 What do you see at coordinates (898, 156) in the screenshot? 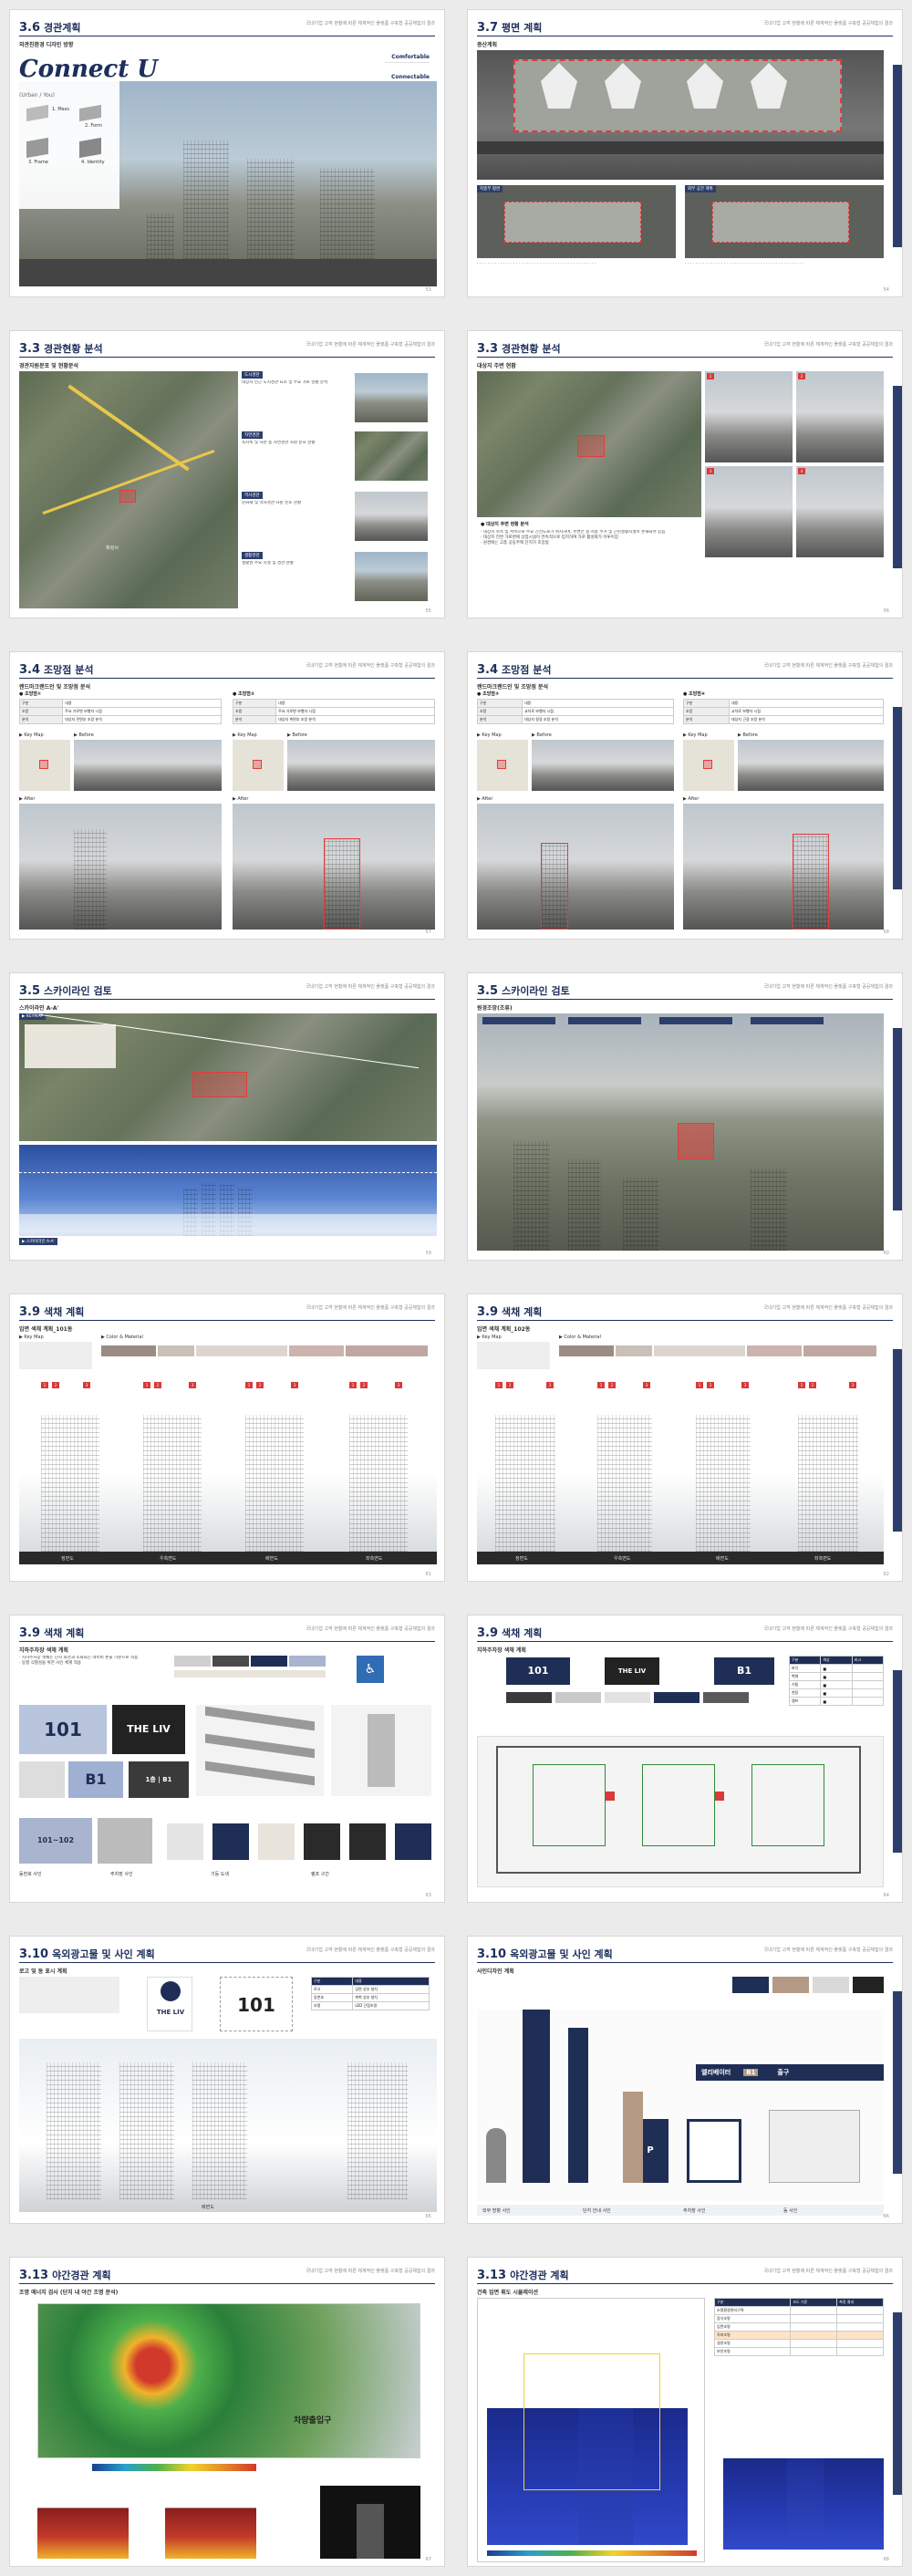
I see `sidebar-strip` at bounding box center [898, 156].